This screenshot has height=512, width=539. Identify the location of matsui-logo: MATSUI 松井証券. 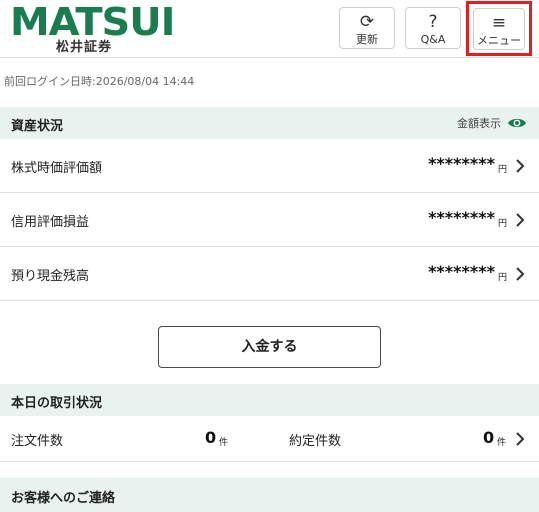
(92, 29).